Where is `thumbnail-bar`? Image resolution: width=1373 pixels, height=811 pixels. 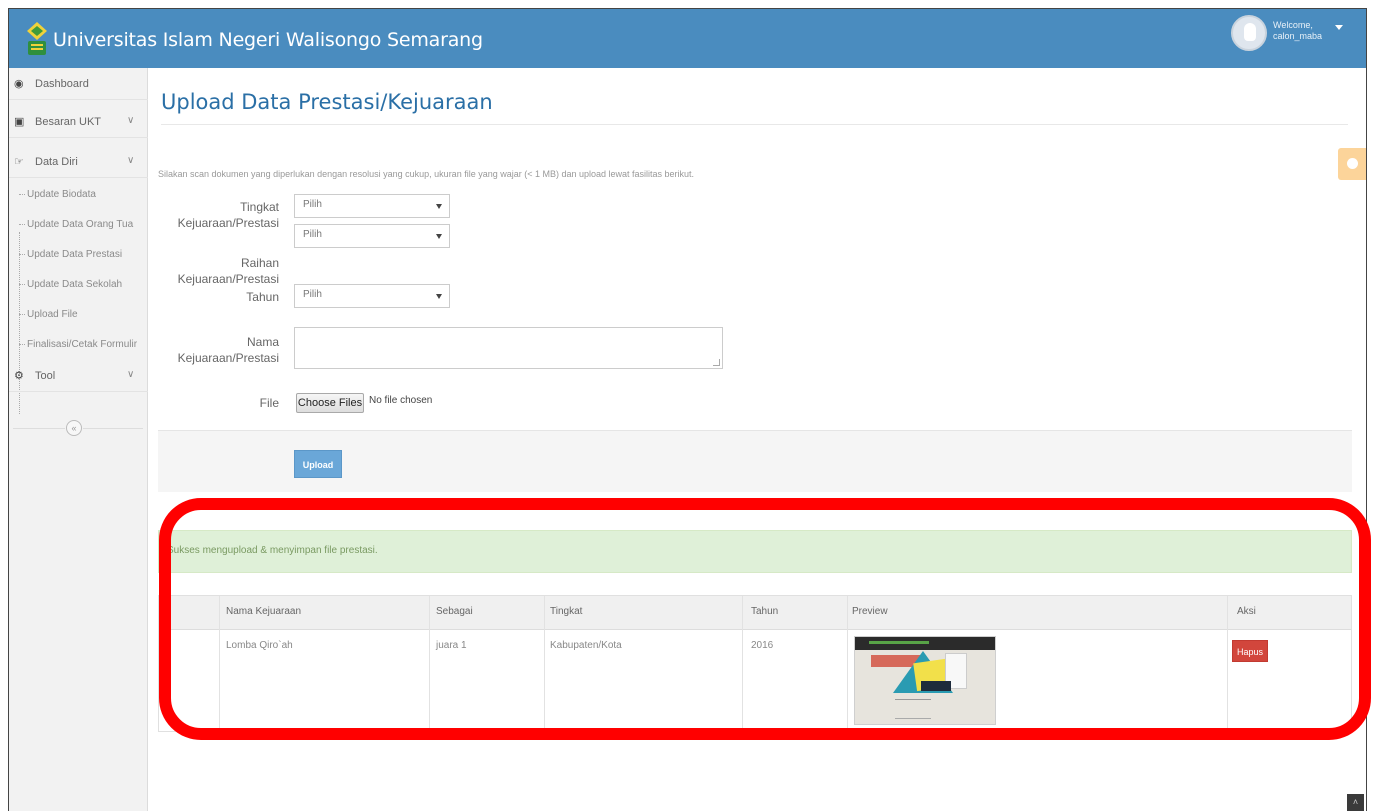 thumbnail-bar is located at coordinates (899, 642).